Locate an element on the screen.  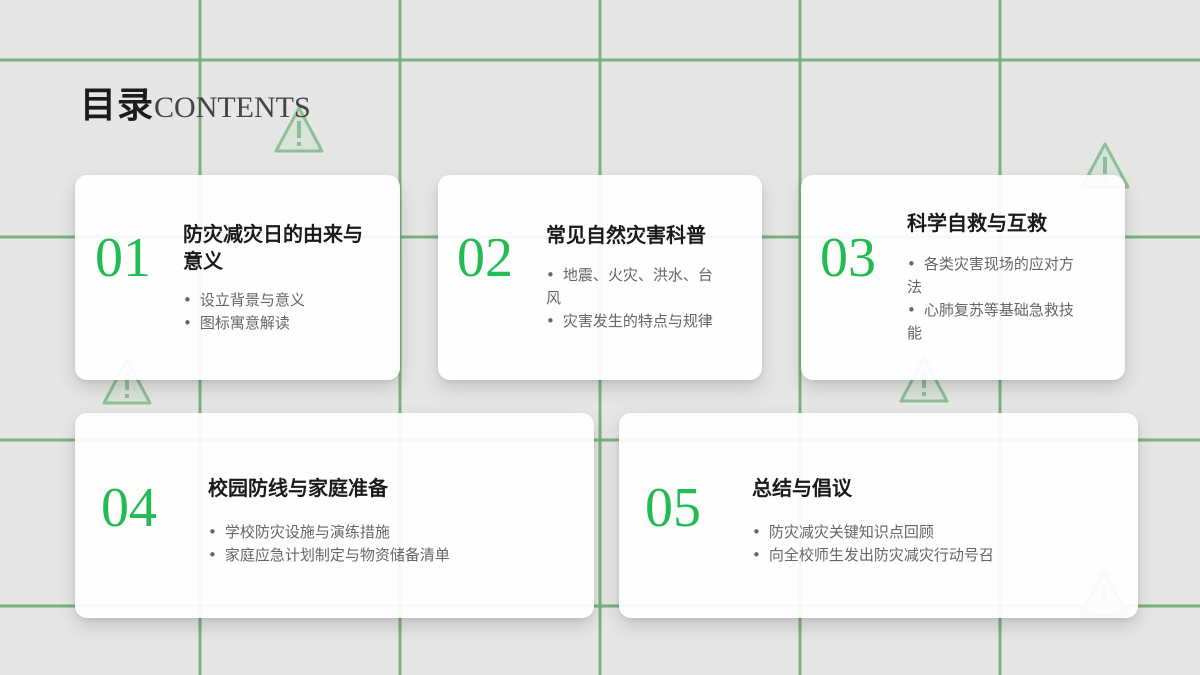
section-number: 02 is located at coordinates (485, 258).